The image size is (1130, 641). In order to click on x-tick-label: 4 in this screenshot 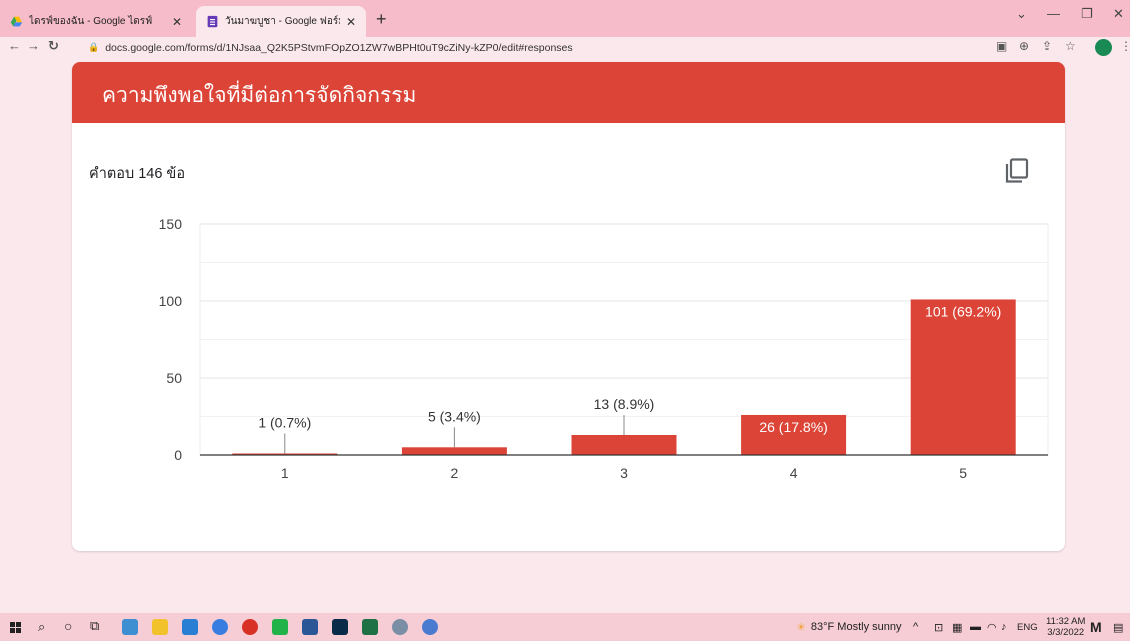, I will do `click(794, 473)`.